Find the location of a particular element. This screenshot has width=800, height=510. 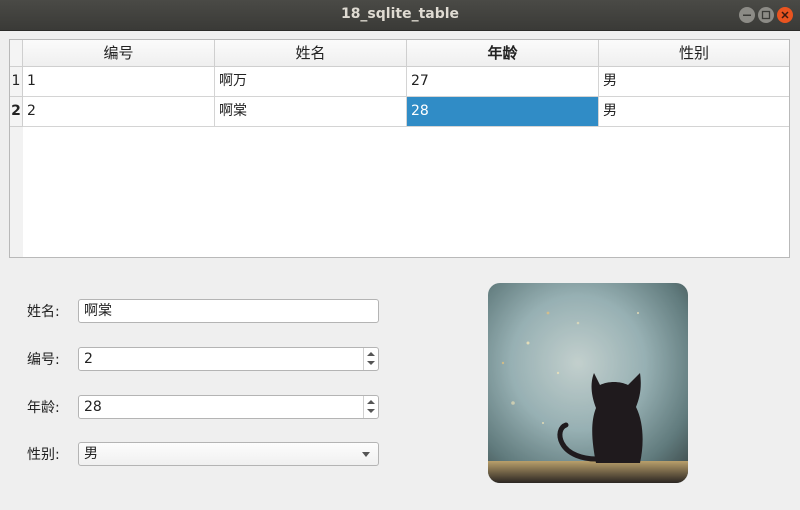

window-title: 18_sqlite_table is located at coordinates (400, 14).